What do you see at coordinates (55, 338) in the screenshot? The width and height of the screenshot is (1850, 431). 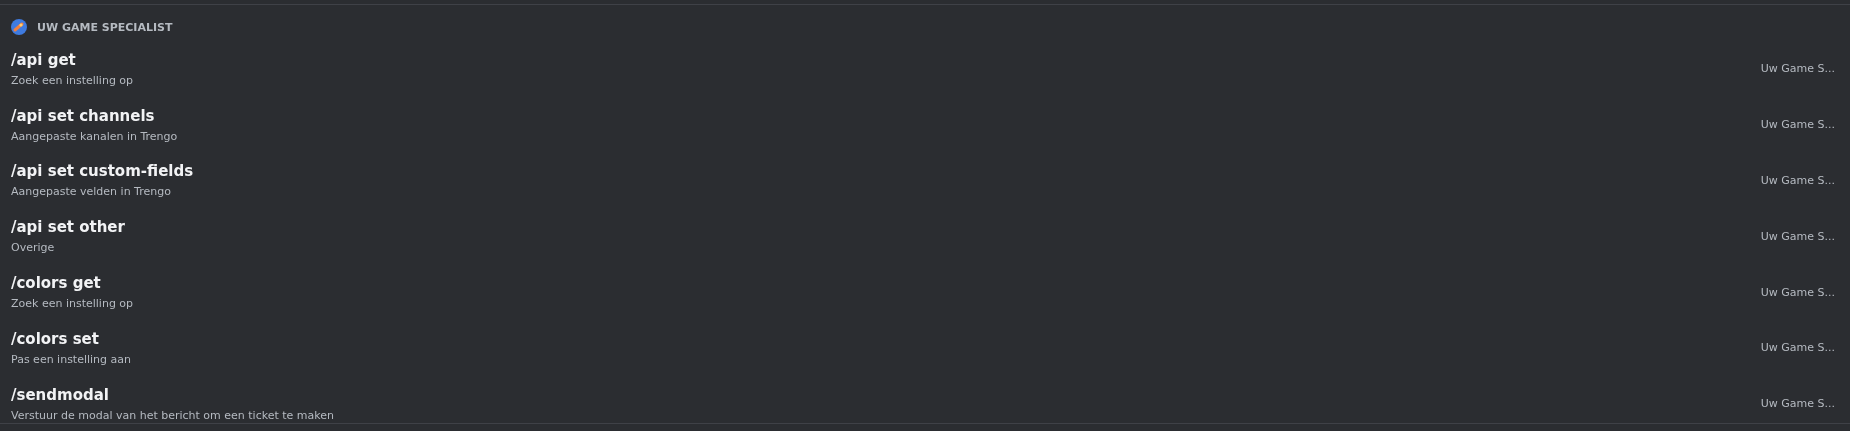 I see `command-name: /colors set` at bounding box center [55, 338].